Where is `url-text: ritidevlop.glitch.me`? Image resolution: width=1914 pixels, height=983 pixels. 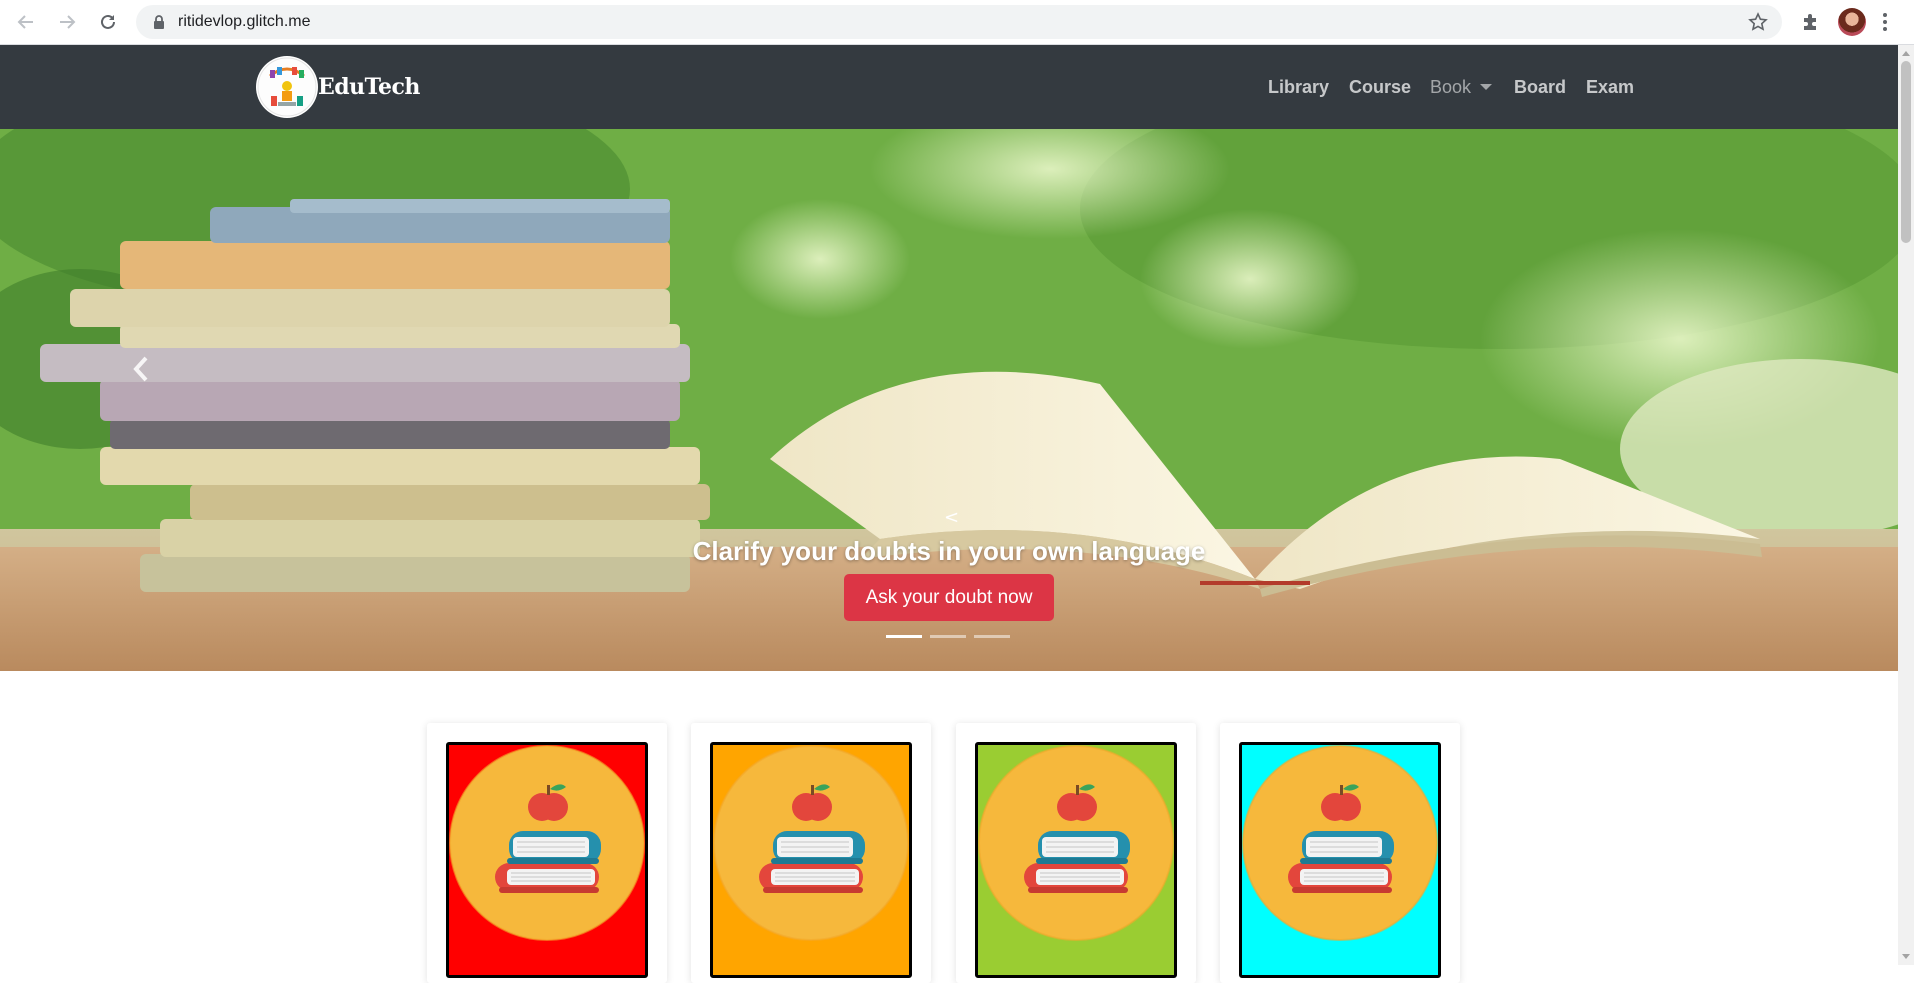 url-text: ritidevlop.glitch.me is located at coordinates (244, 22).